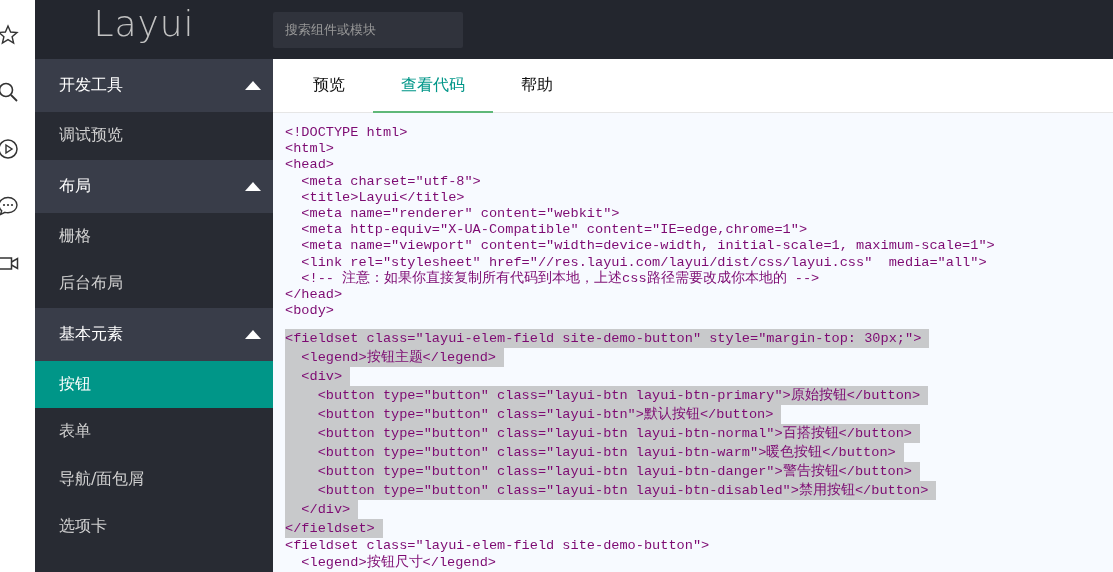  I want to click on code-line: <meta name="viewport" content="width=device-width, initial-scale=1, maximum-scale=1">, so click(647, 246).